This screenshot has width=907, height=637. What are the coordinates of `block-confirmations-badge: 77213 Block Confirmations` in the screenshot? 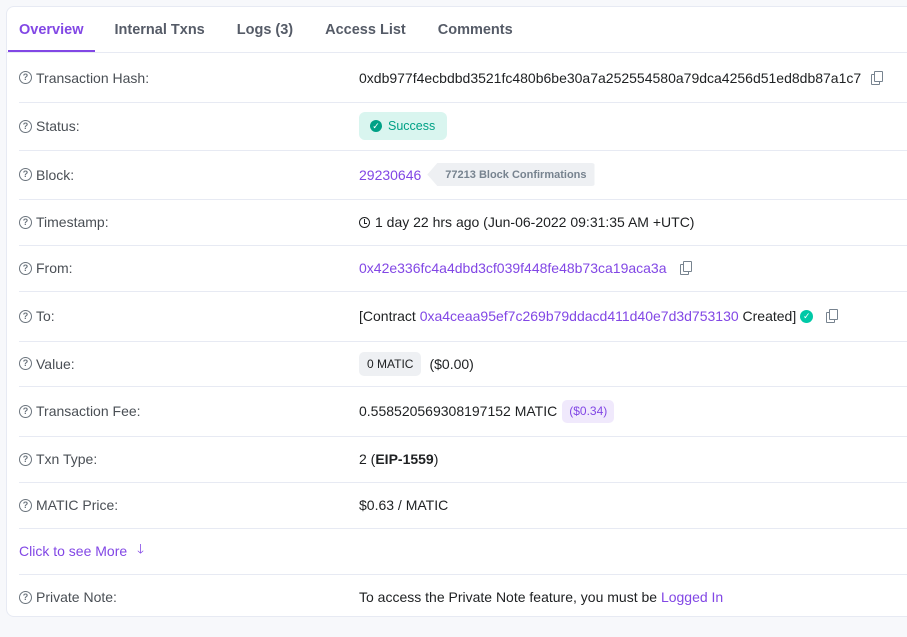 It's located at (511, 174).